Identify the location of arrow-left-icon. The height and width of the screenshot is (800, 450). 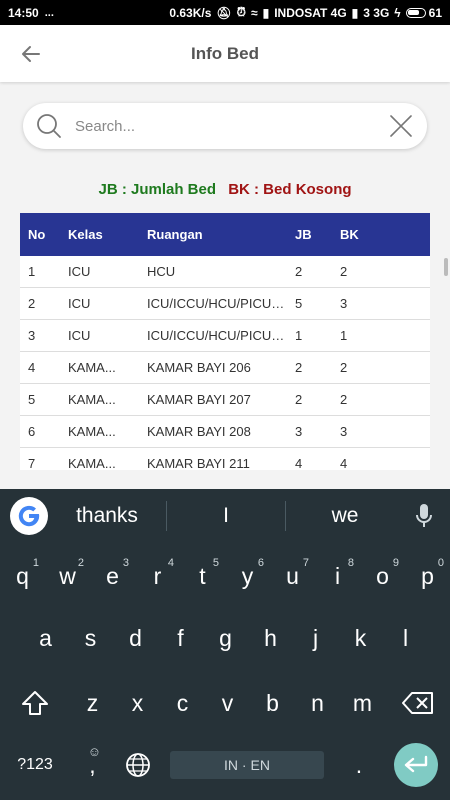
(31, 54).